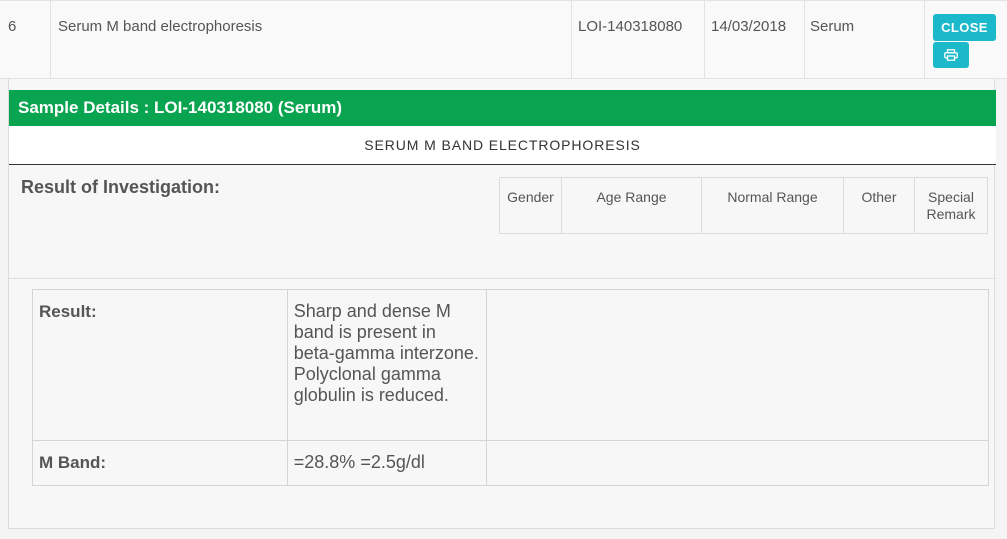 The width and height of the screenshot is (1007, 539). Describe the element at coordinates (964, 27) in the screenshot. I see `close-button: CLOSE` at that location.